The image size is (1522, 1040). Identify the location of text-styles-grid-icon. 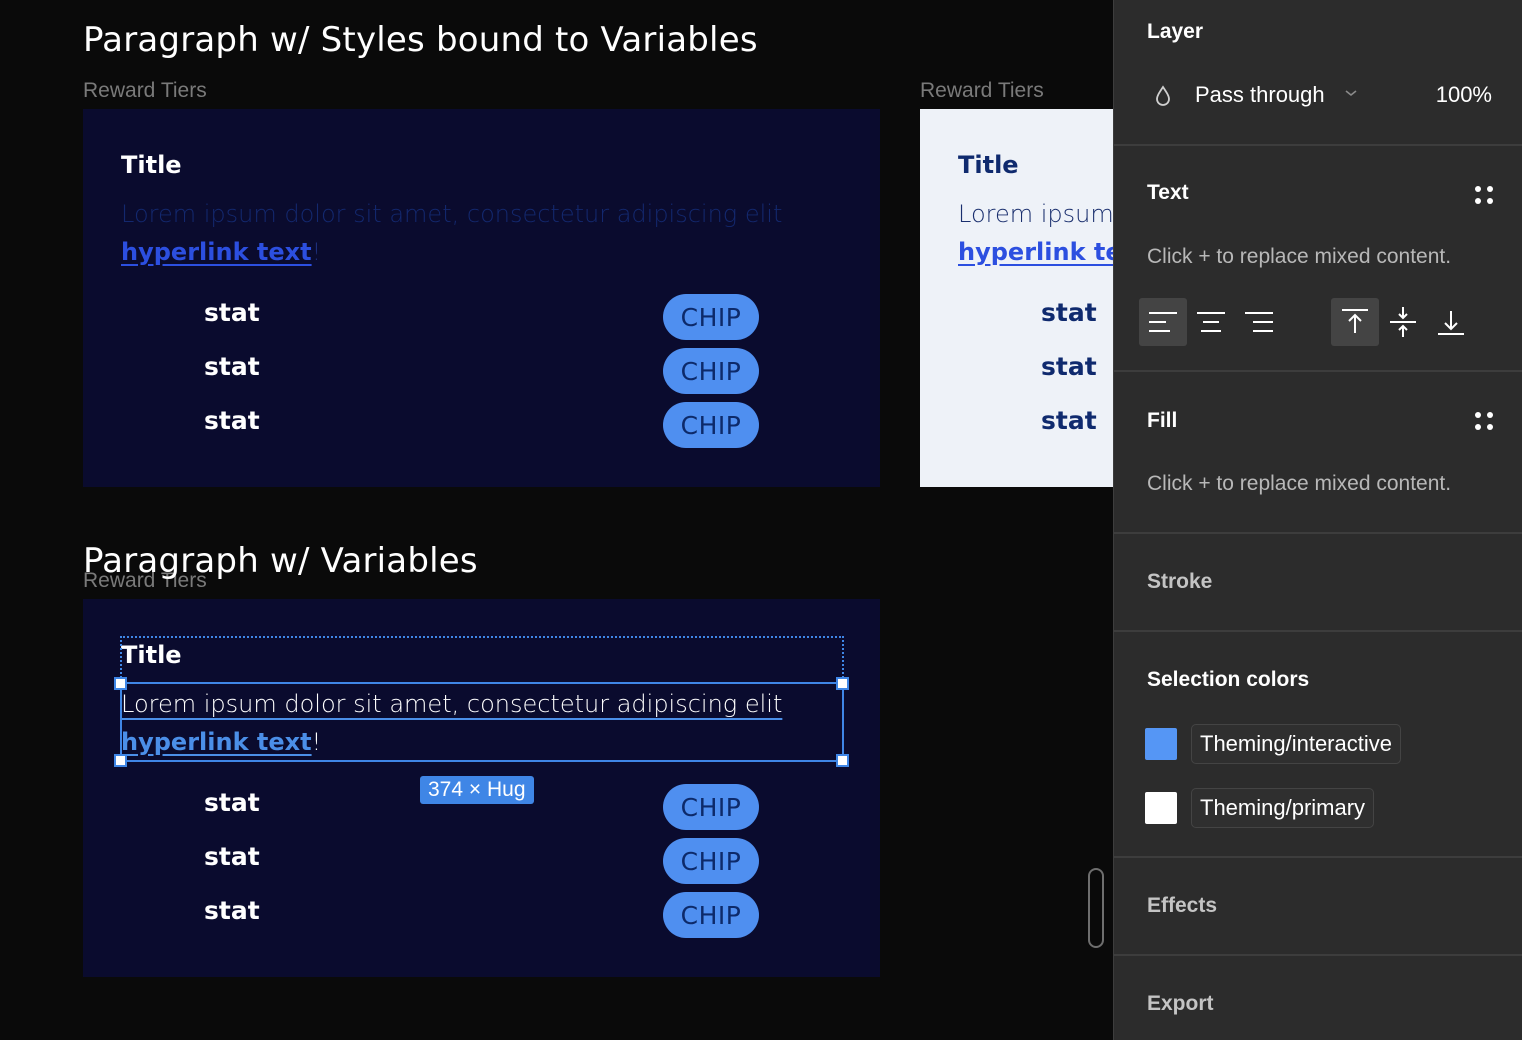
(1484, 195).